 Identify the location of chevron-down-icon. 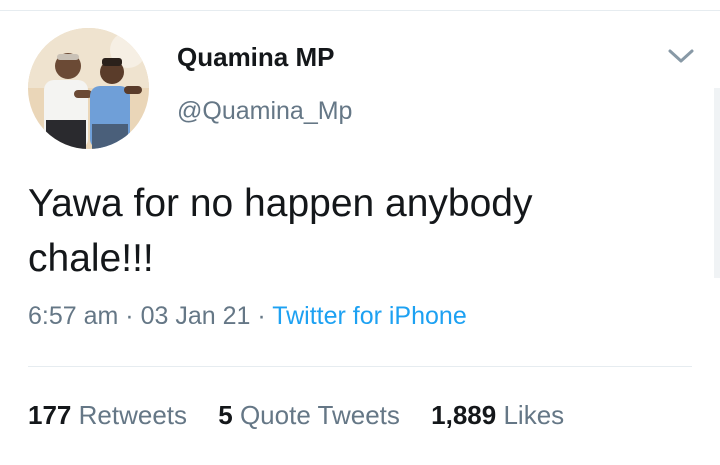
(681, 56).